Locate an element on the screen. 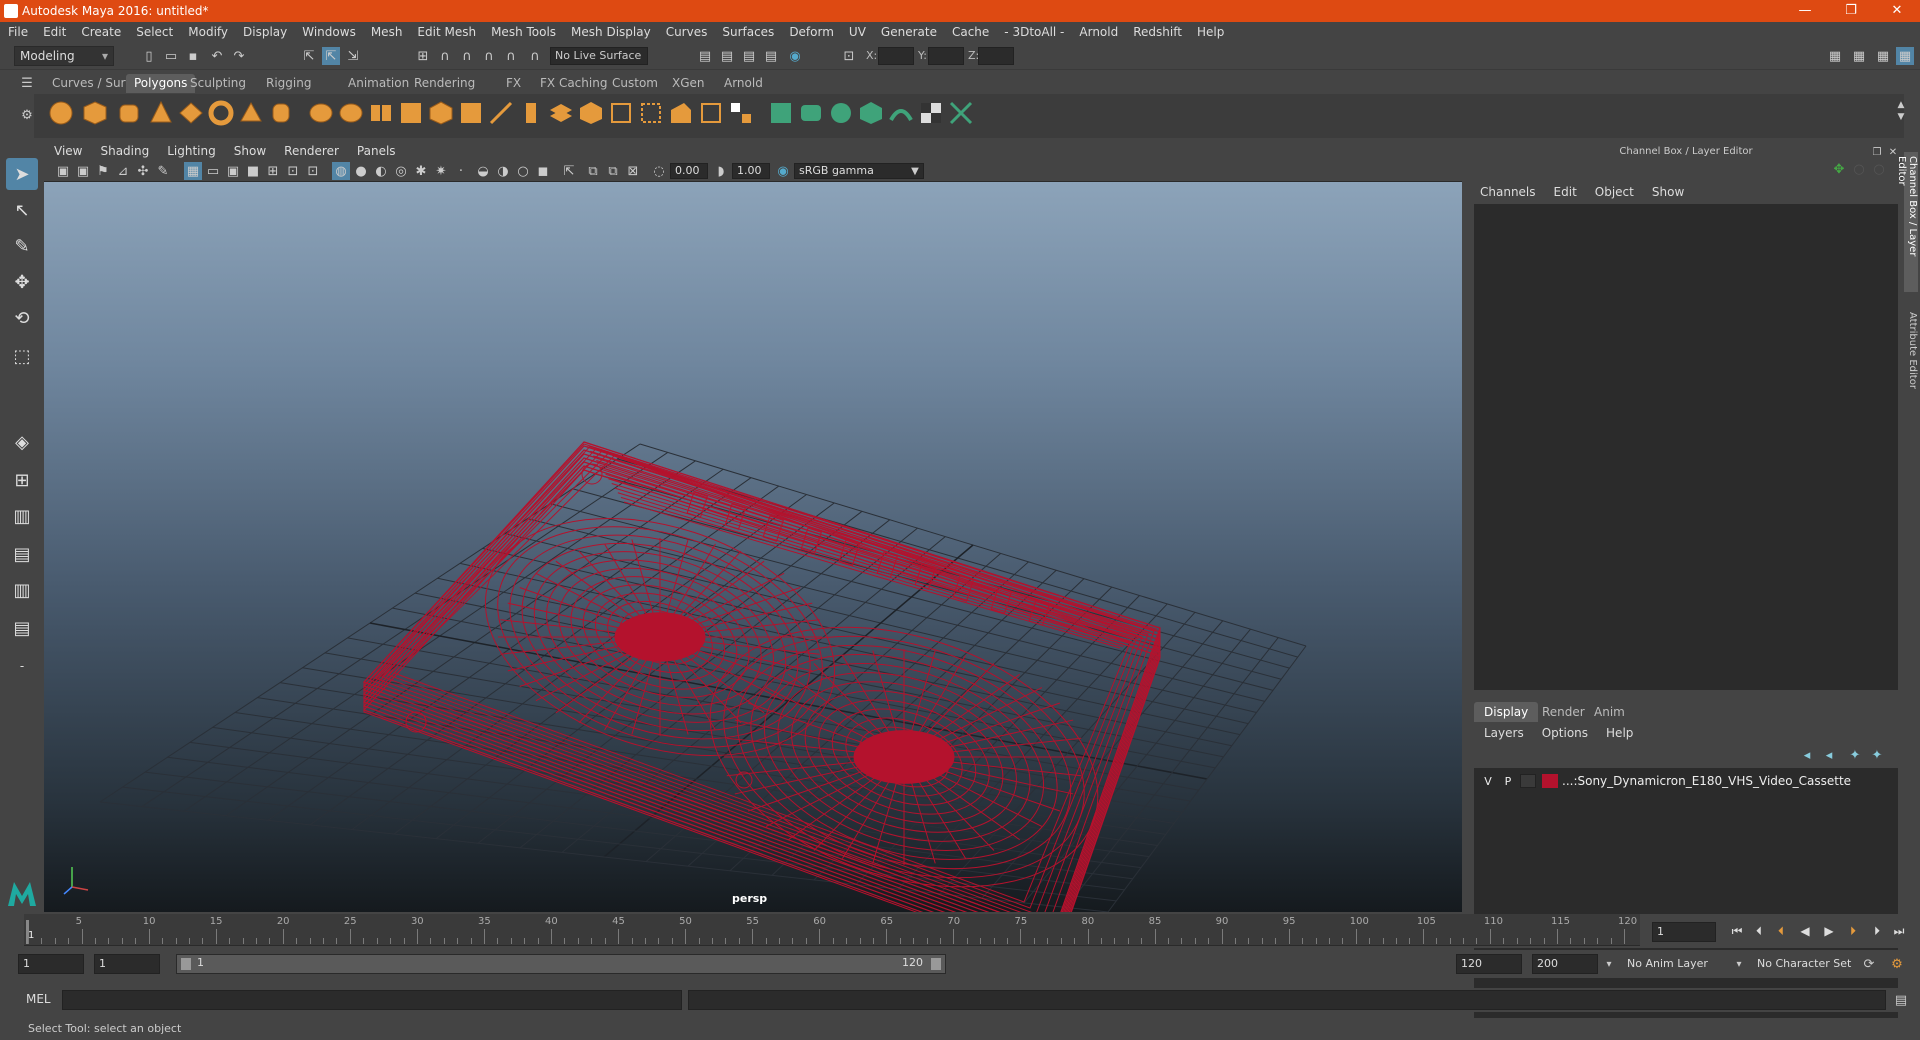 This screenshot has height=1040, width=1920. channel-box-toggle-icon: ▦ is located at coordinates (1905, 56).